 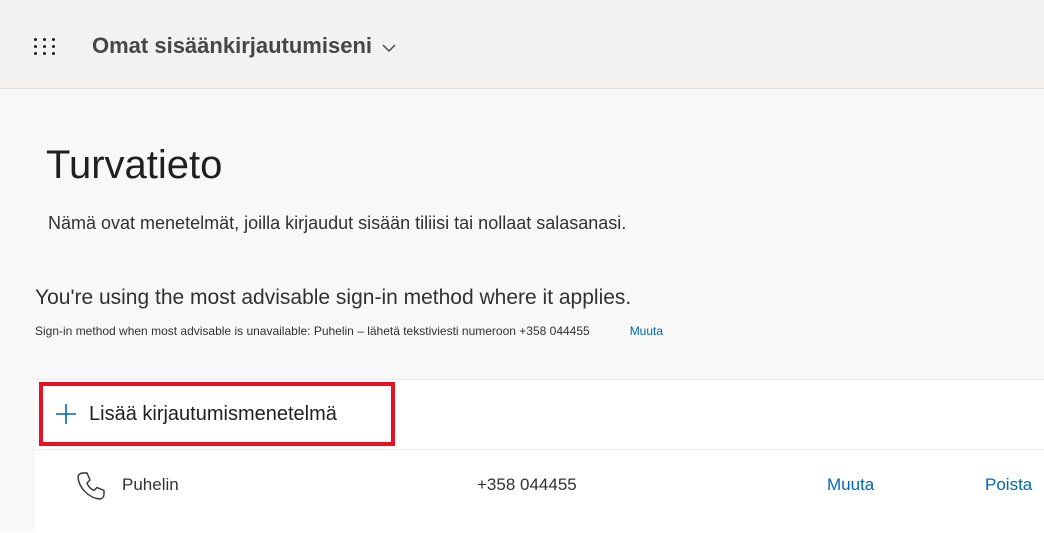 I want to click on app-title: Omat sisäänkirjautumiseni, so click(x=232, y=45).